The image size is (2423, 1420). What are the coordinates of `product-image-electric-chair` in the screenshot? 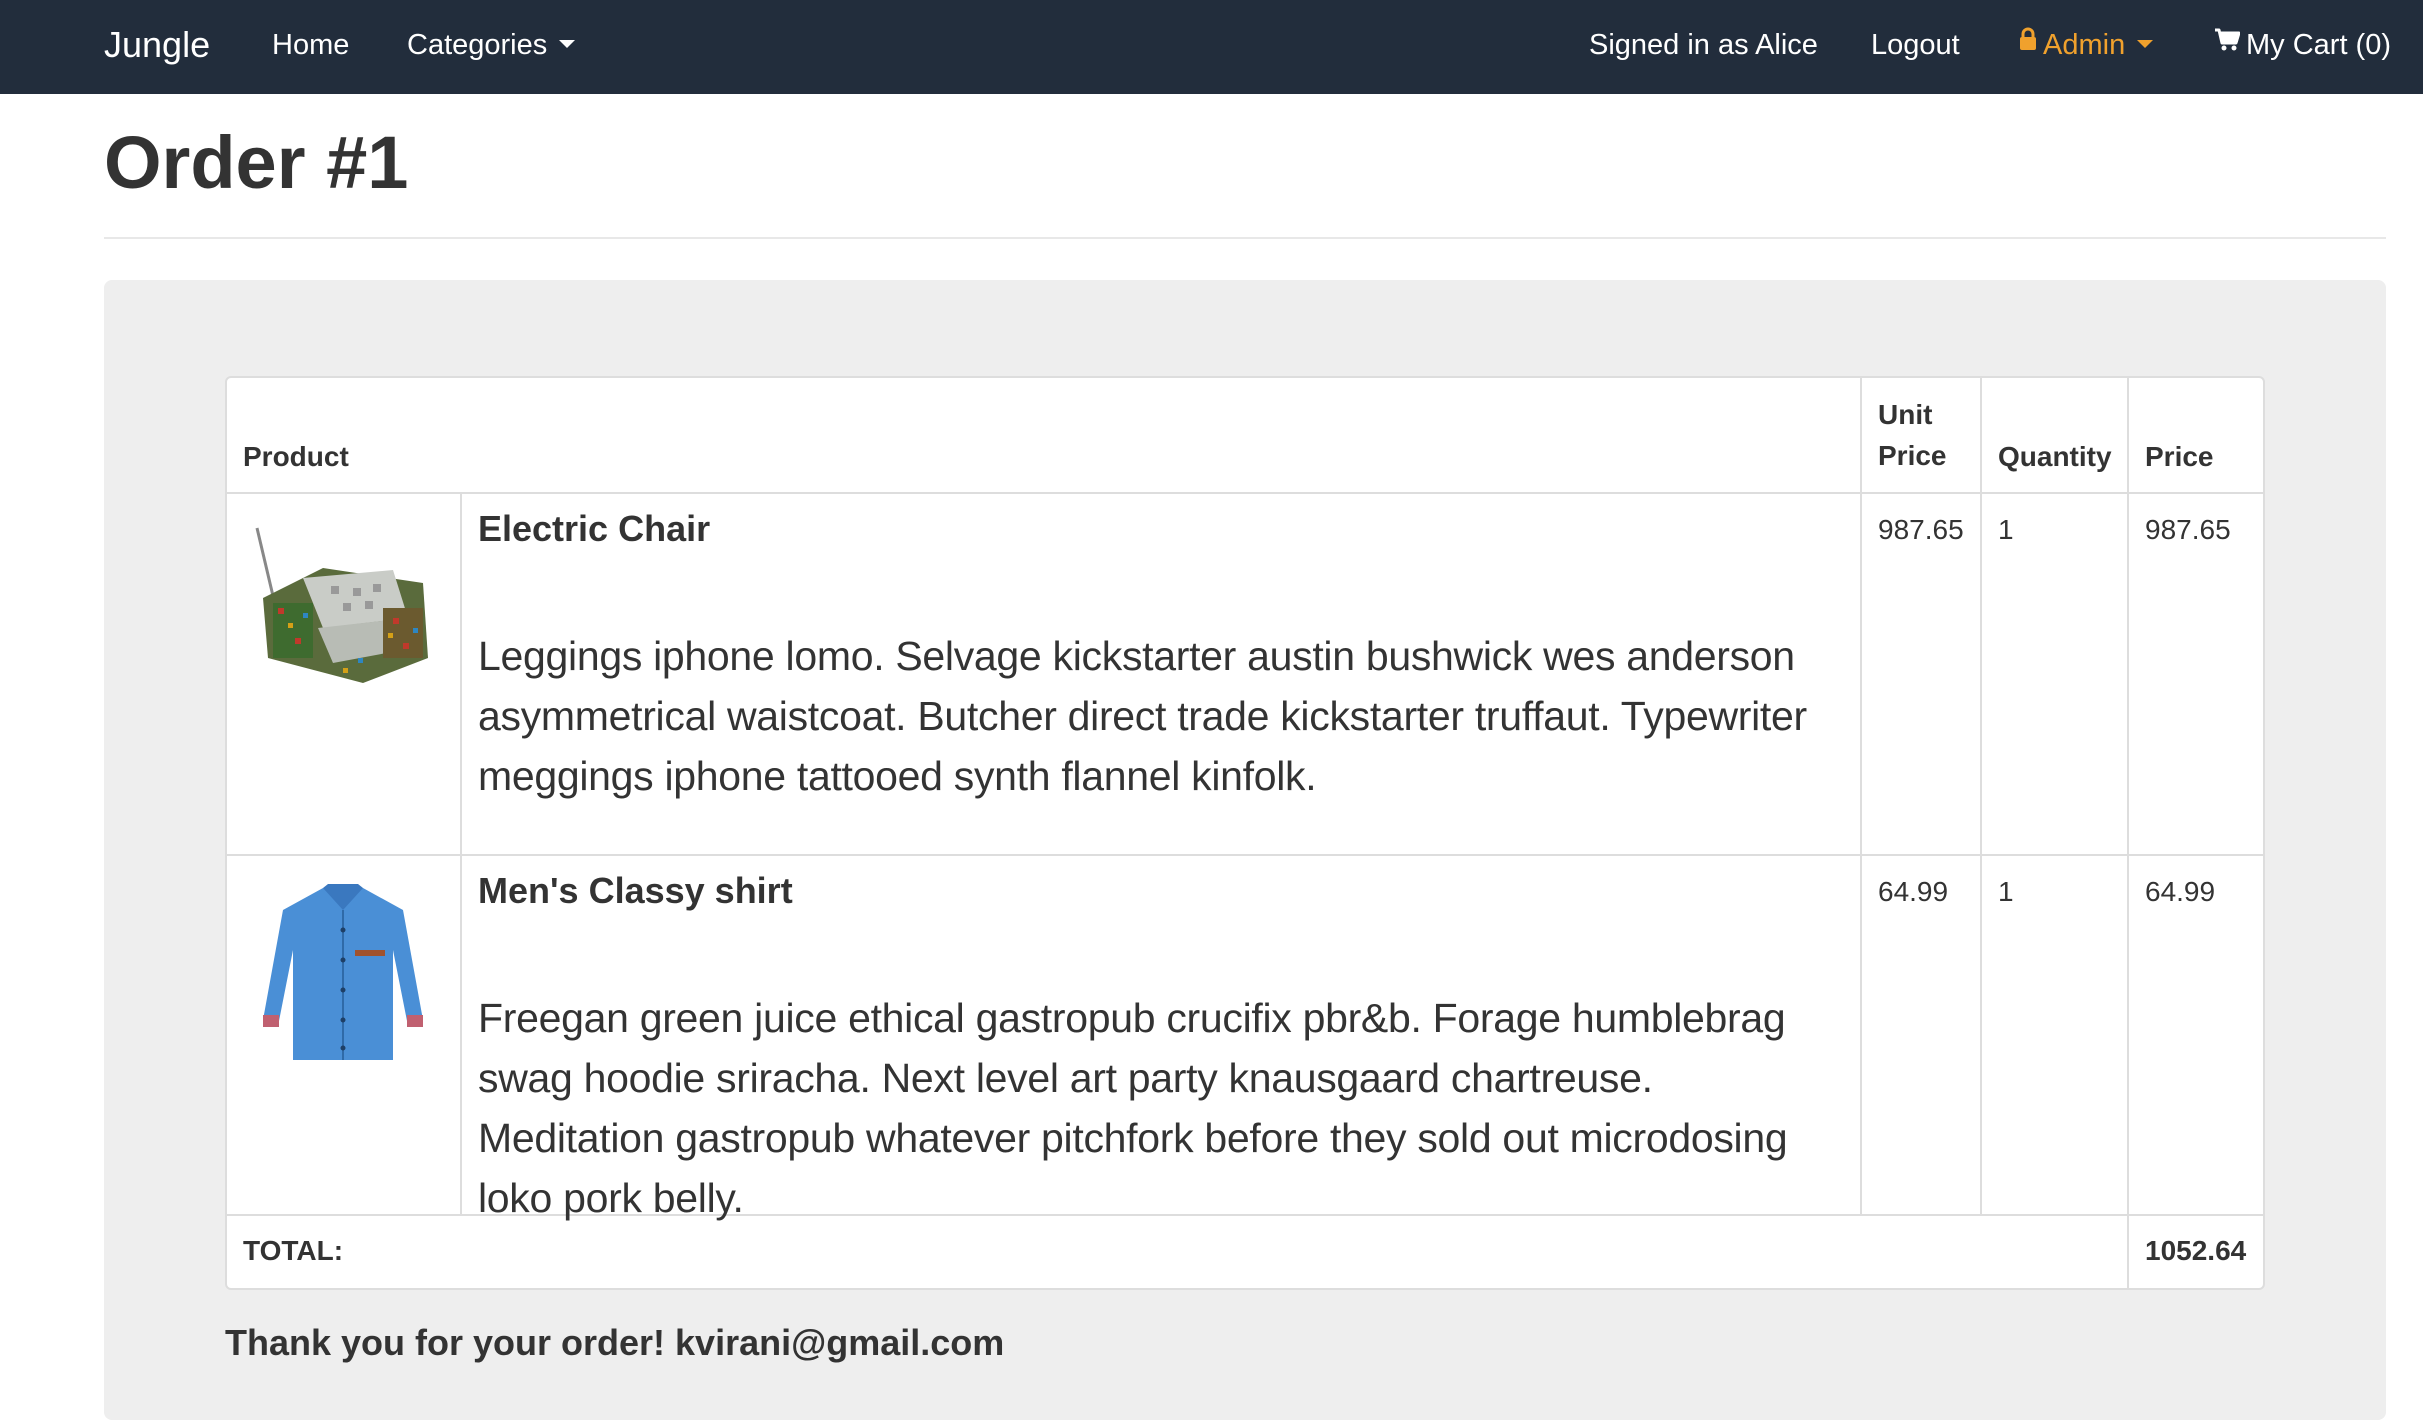 It's located at (343, 608).